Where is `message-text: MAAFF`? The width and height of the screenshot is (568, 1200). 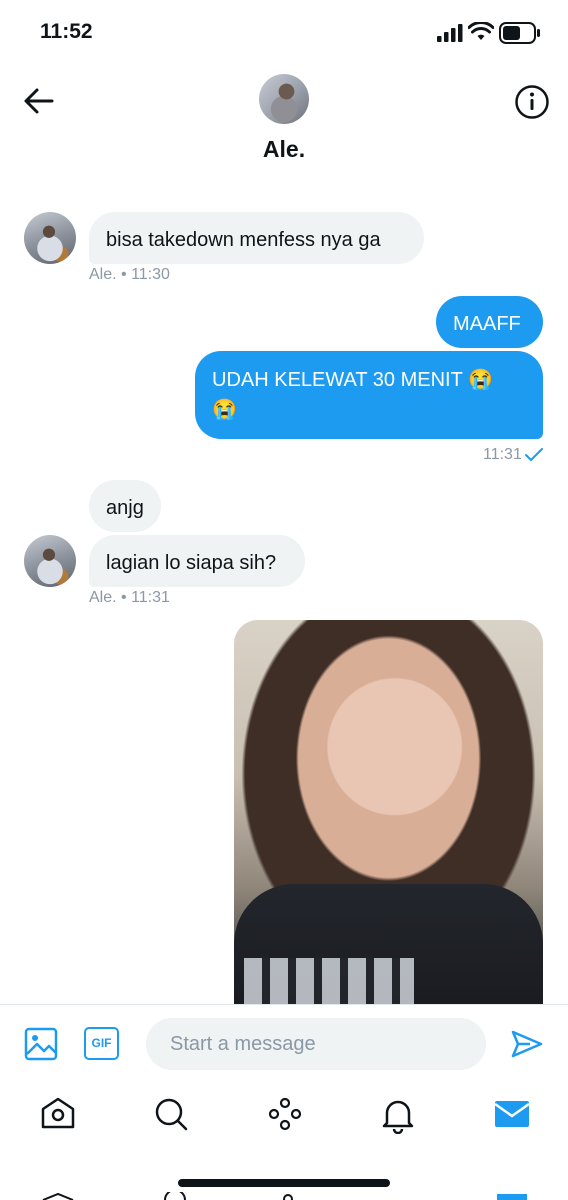 message-text: MAAFF is located at coordinates (487, 324).